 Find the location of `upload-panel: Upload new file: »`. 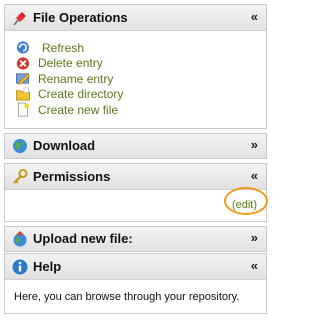

upload-panel: Upload new file: » is located at coordinates (135, 239).